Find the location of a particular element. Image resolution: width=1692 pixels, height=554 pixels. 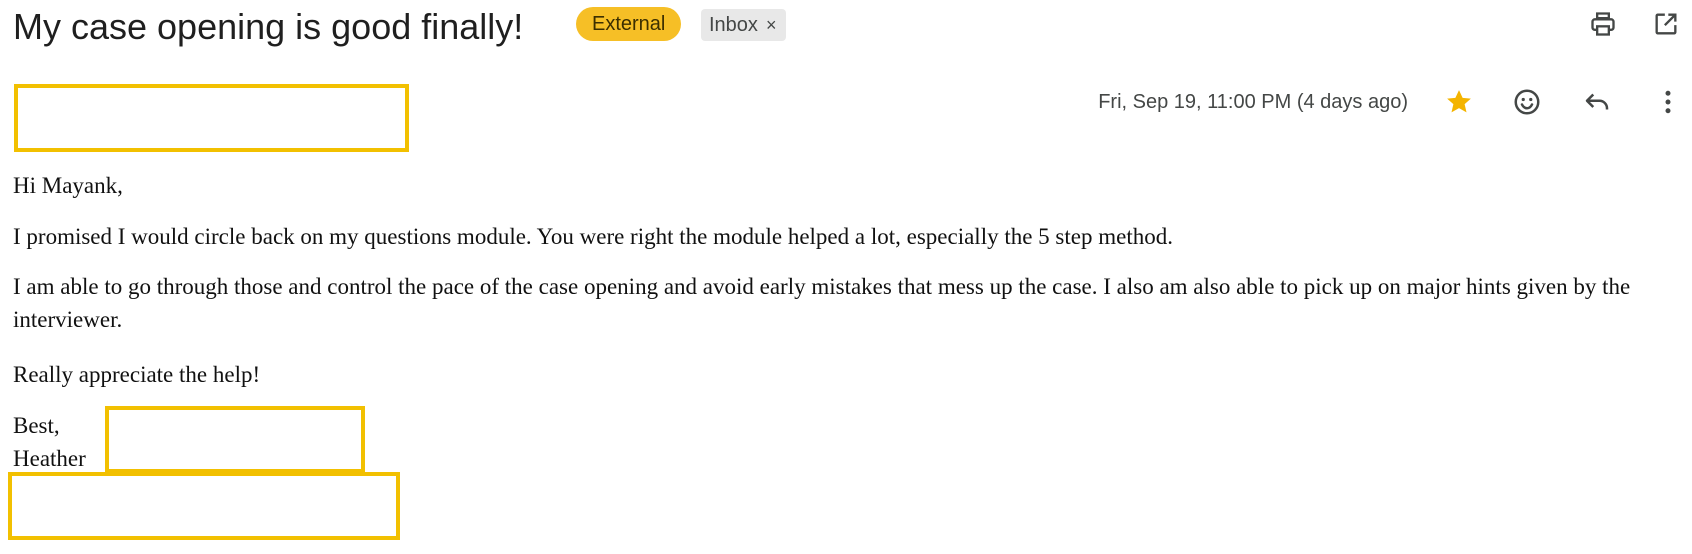

email-greeting: Hi Mayank, is located at coordinates (68, 185).